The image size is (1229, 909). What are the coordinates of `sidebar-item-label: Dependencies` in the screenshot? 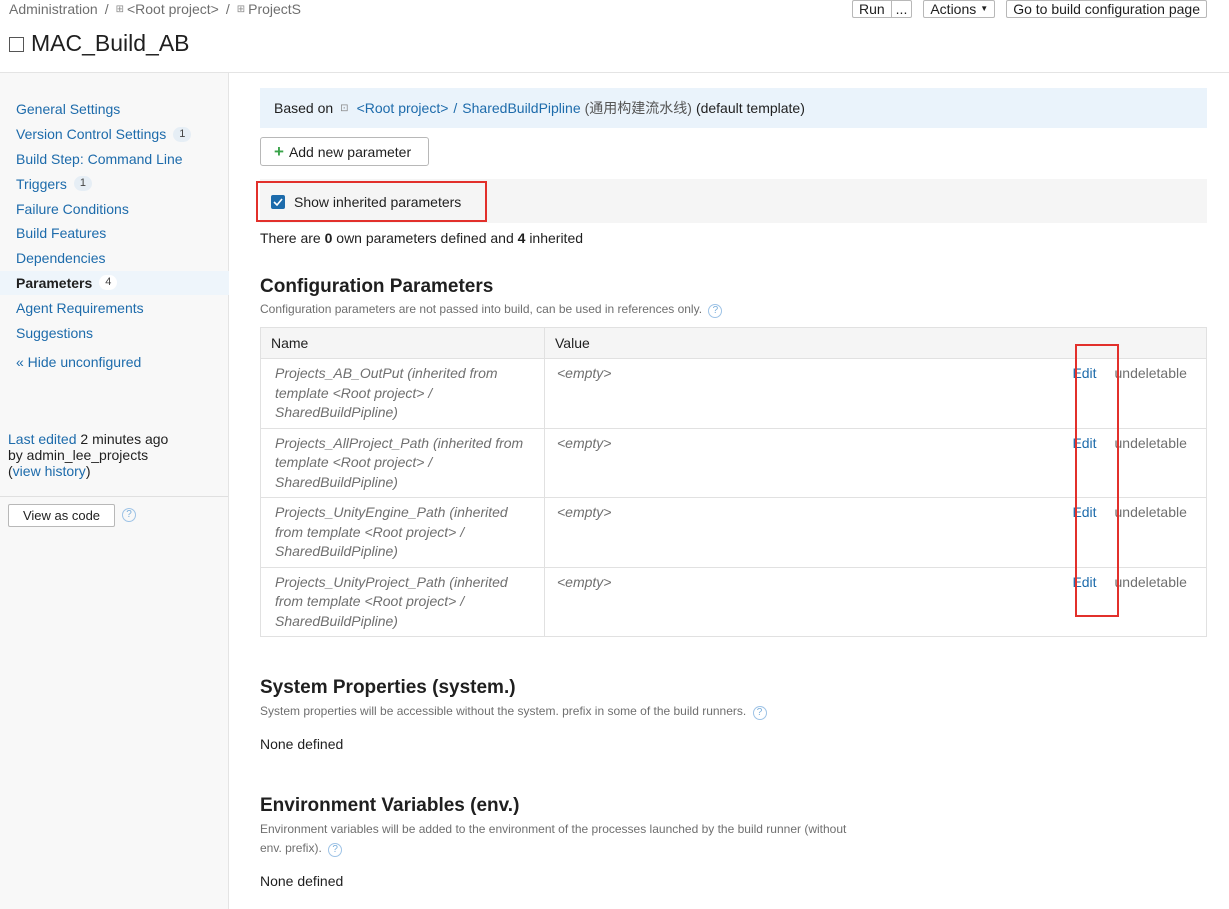 It's located at (61, 258).